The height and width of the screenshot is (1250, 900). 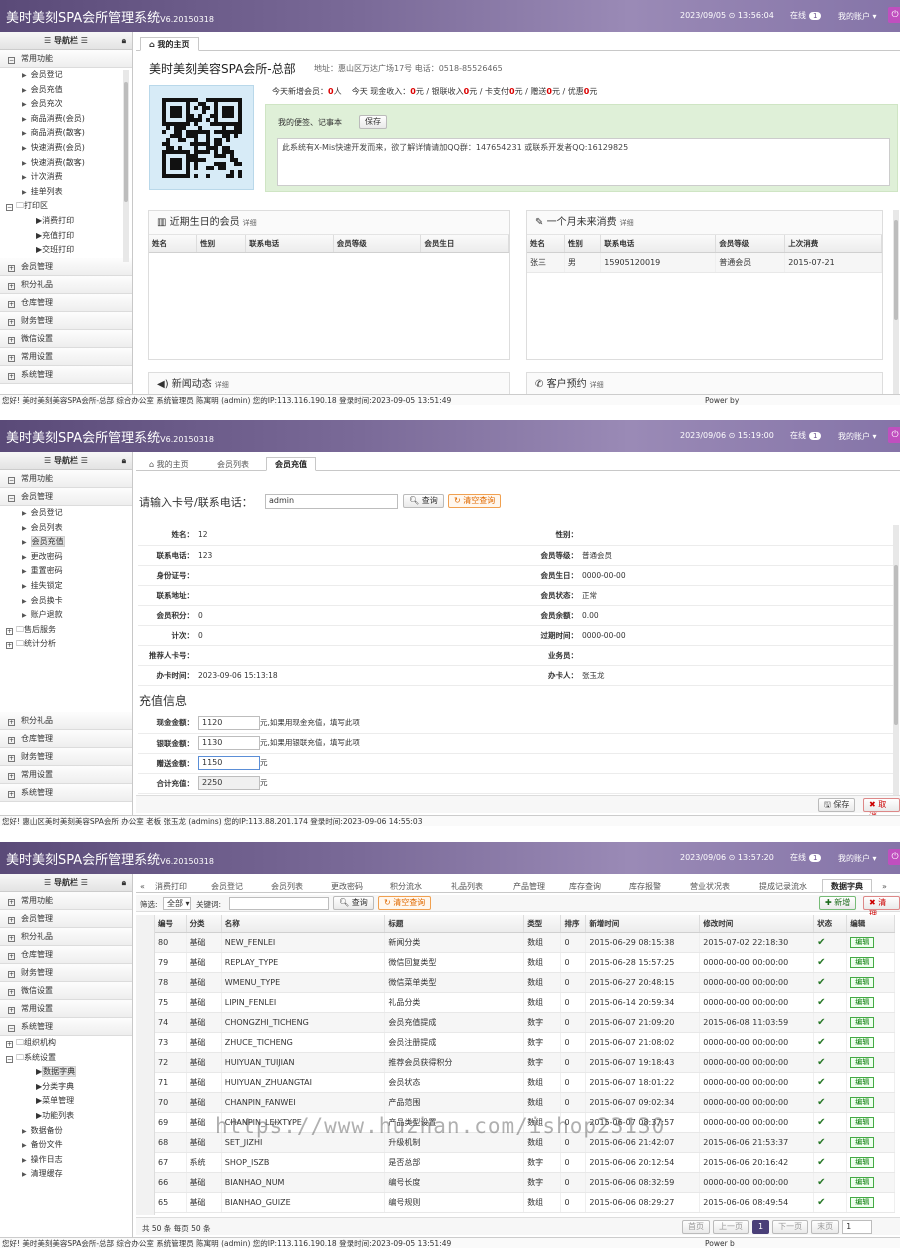 I want to click on column-header: 排序, so click(x=573, y=924).